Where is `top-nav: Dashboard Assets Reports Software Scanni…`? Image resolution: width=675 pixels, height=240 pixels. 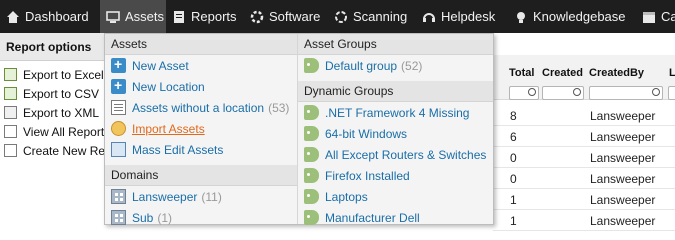
top-nav: Dashboard Assets Reports Software Scanni… is located at coordinates (337, 16).